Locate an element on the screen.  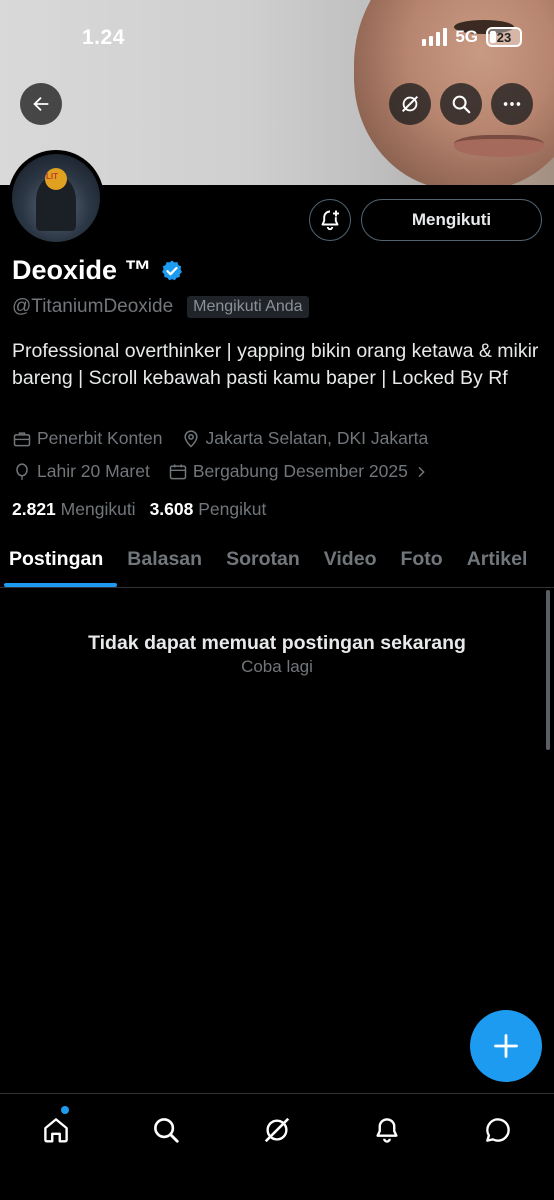
home-icon is located at coordinates (56, 1130).